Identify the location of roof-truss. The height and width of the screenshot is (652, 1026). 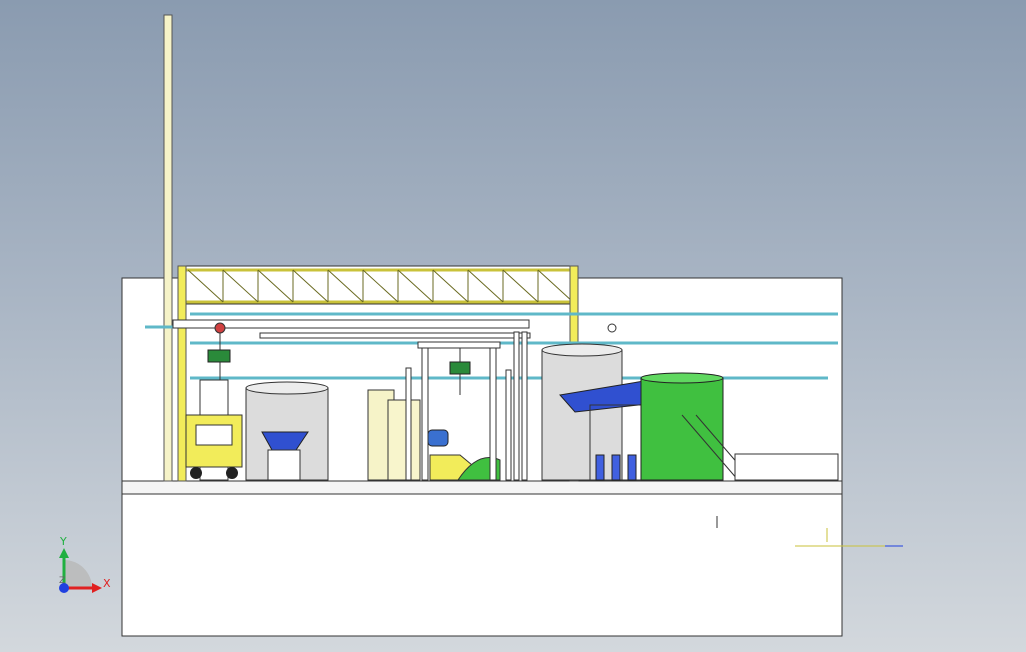
(379, 285).